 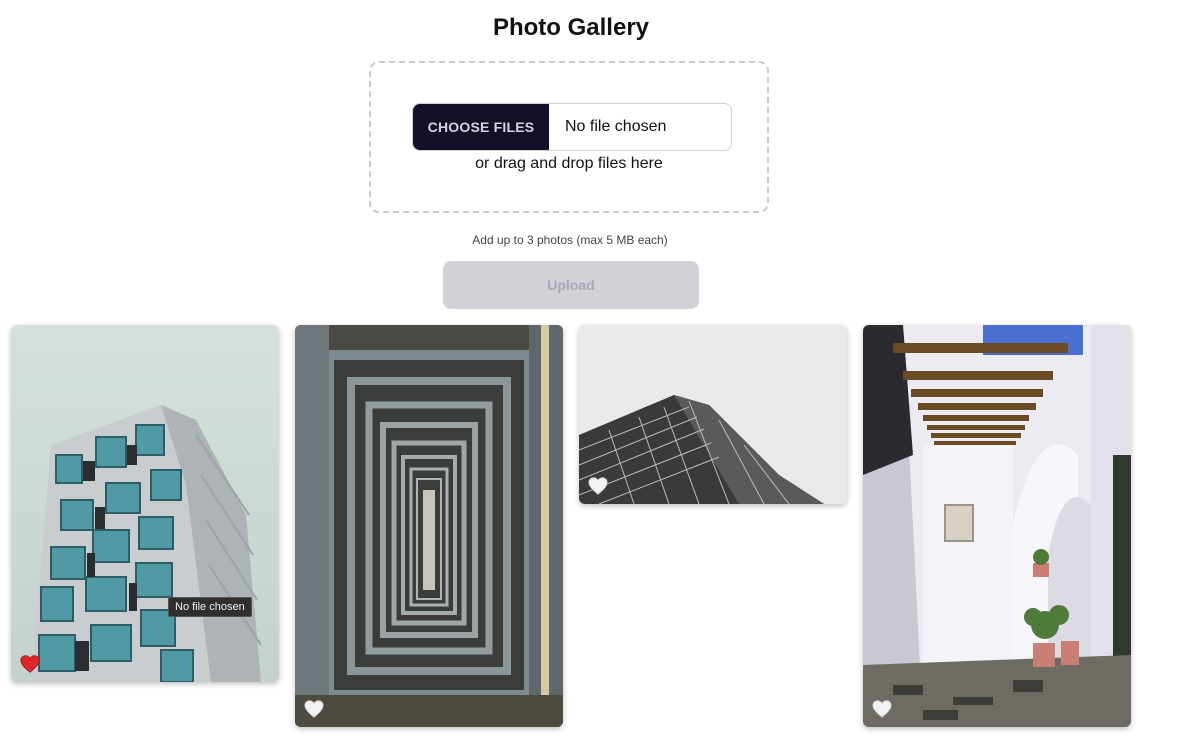 I want to click on page-title: Photo Gallery, so click(x=571, y=27).